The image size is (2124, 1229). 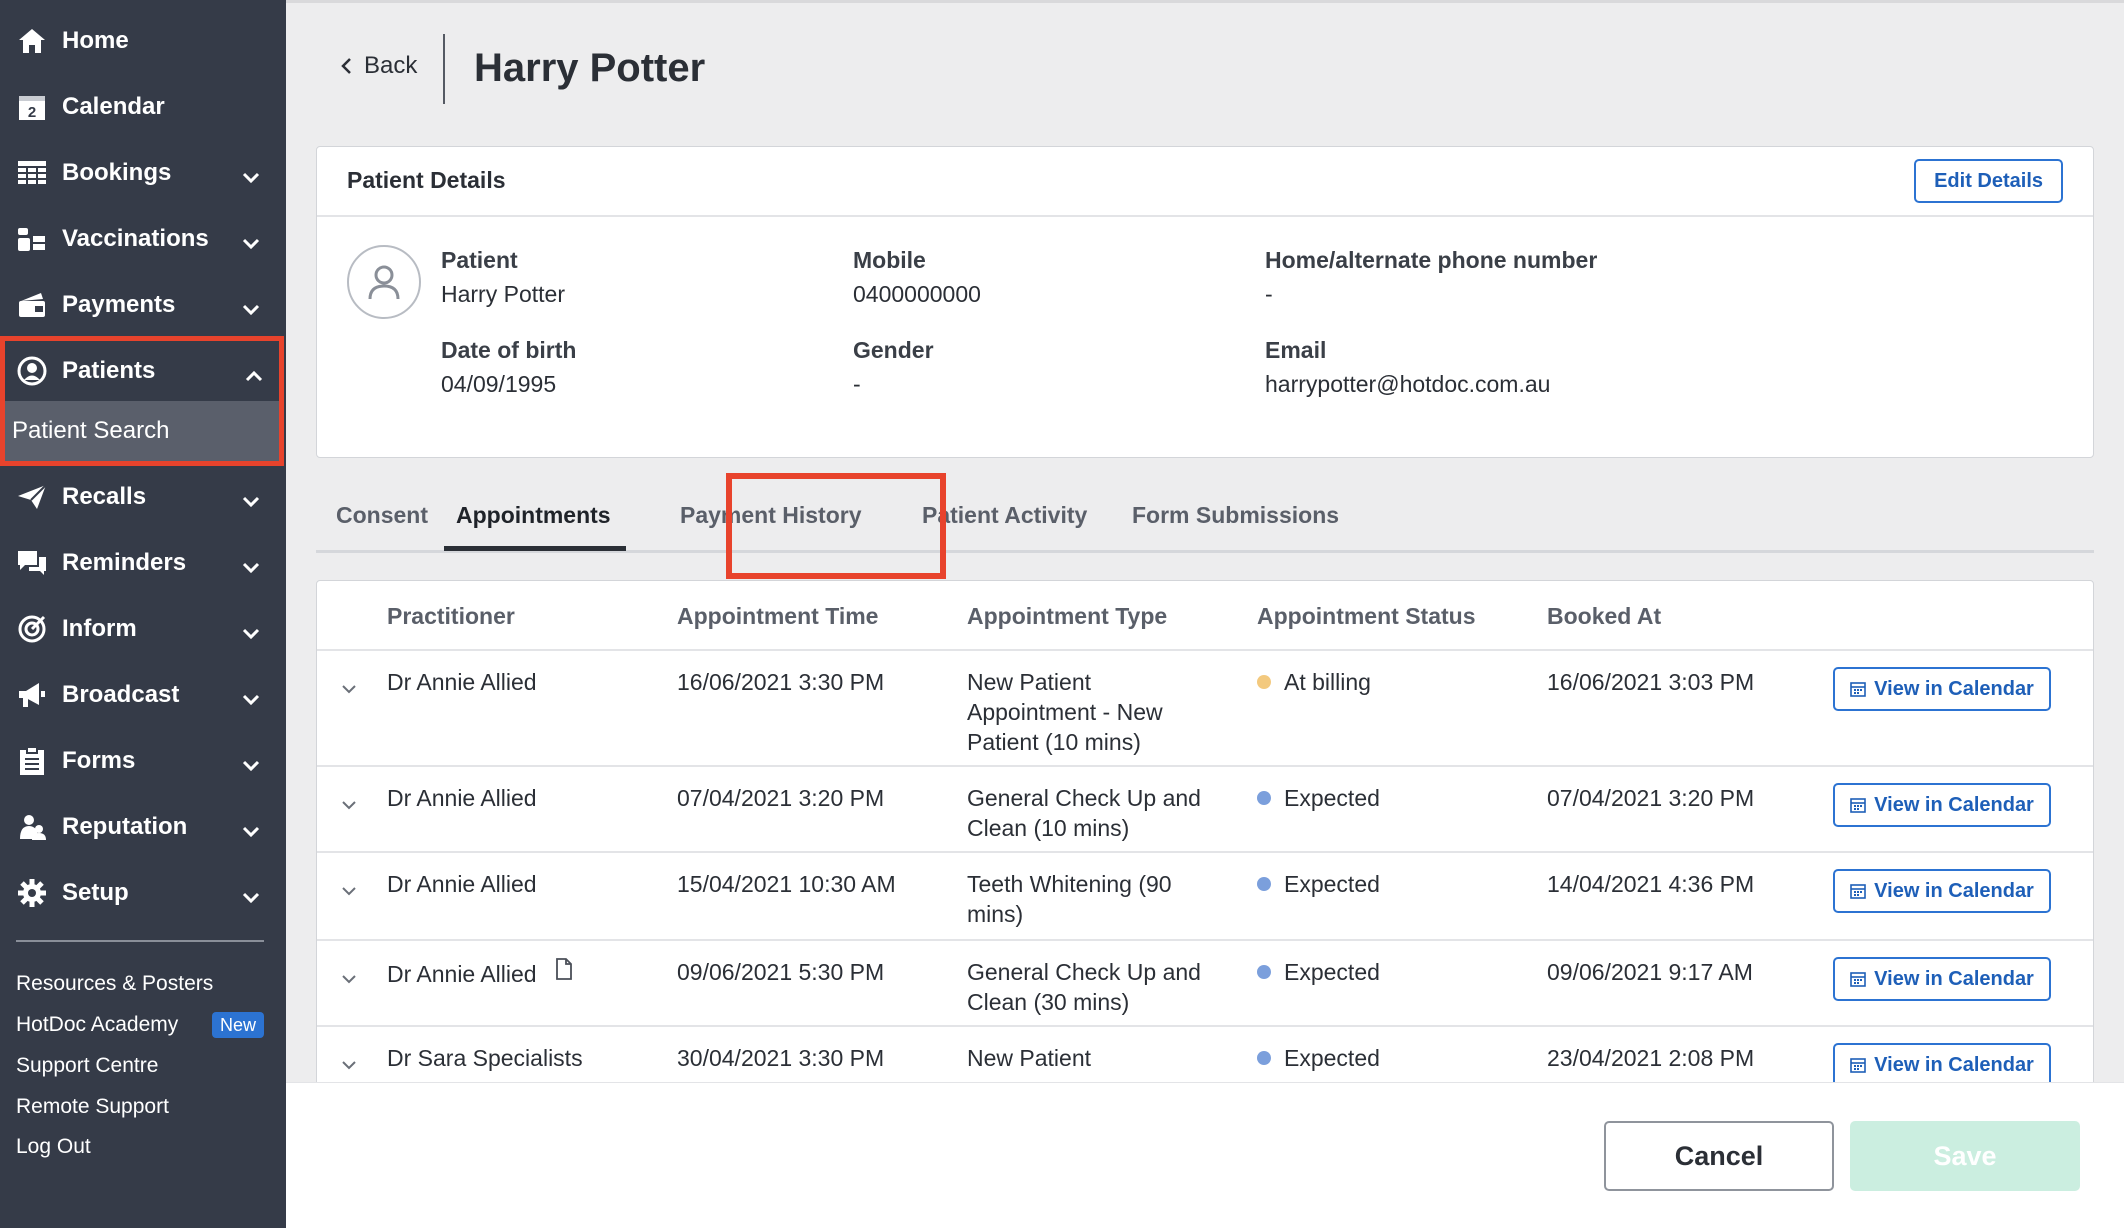 What do you see at coordinates (143, 695) in the screenshot?
I see `sidebar-item-broadcast: Broadcast` at bounding box center [143, 695].